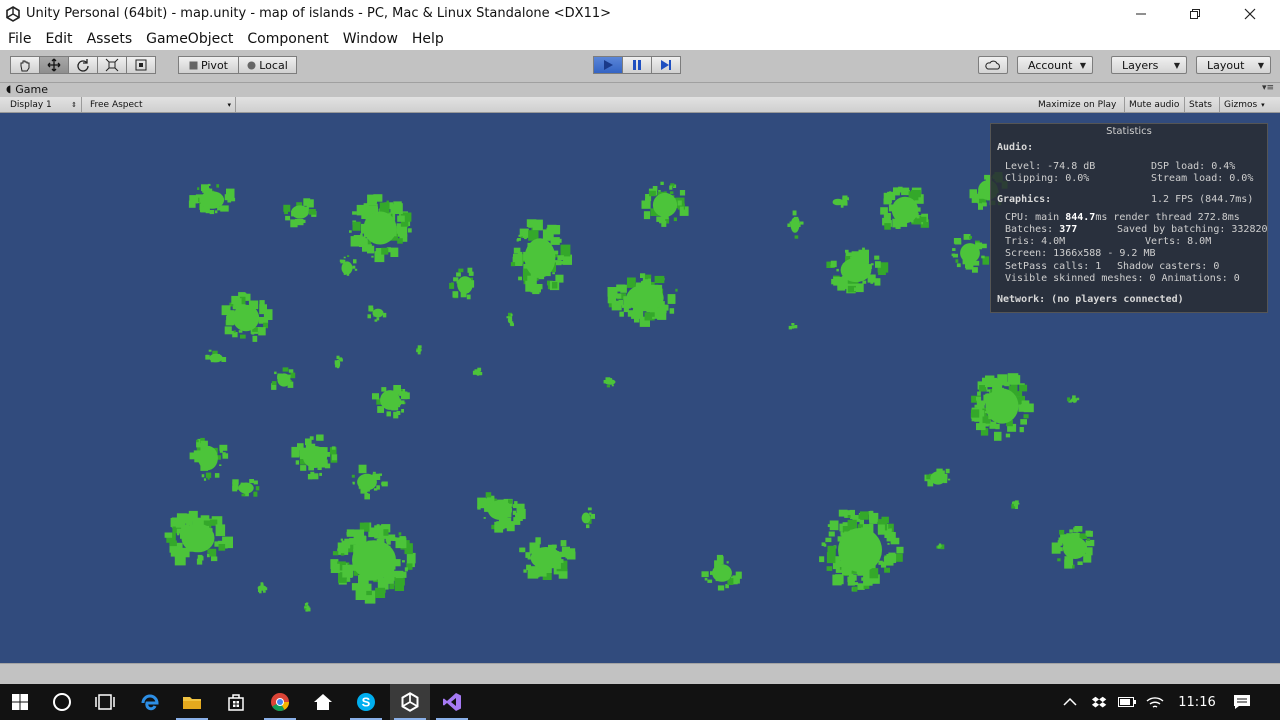 Image resolution: width=1280 pixels, height=720 pixels. I want to click on play-button, so click(608, 65).